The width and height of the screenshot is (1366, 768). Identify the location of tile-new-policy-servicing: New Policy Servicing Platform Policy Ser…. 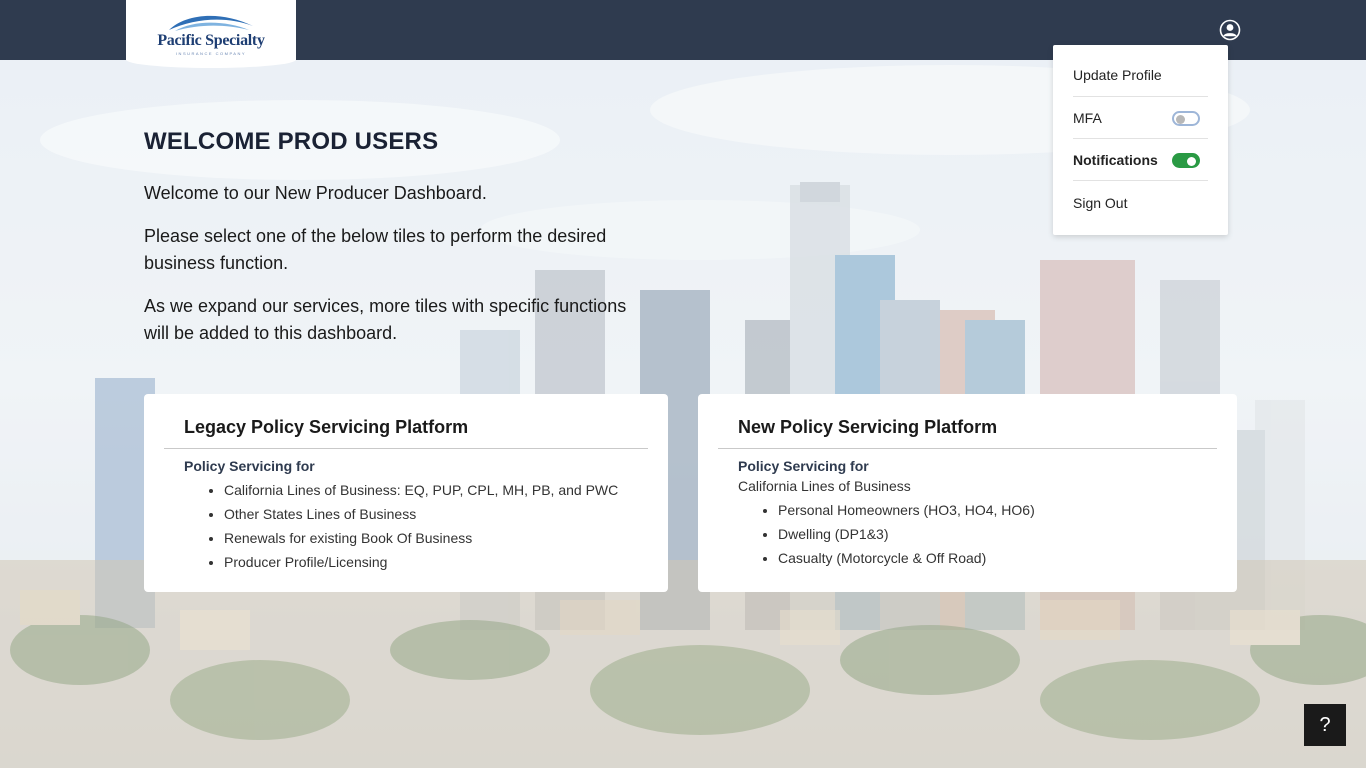
(967, 493).